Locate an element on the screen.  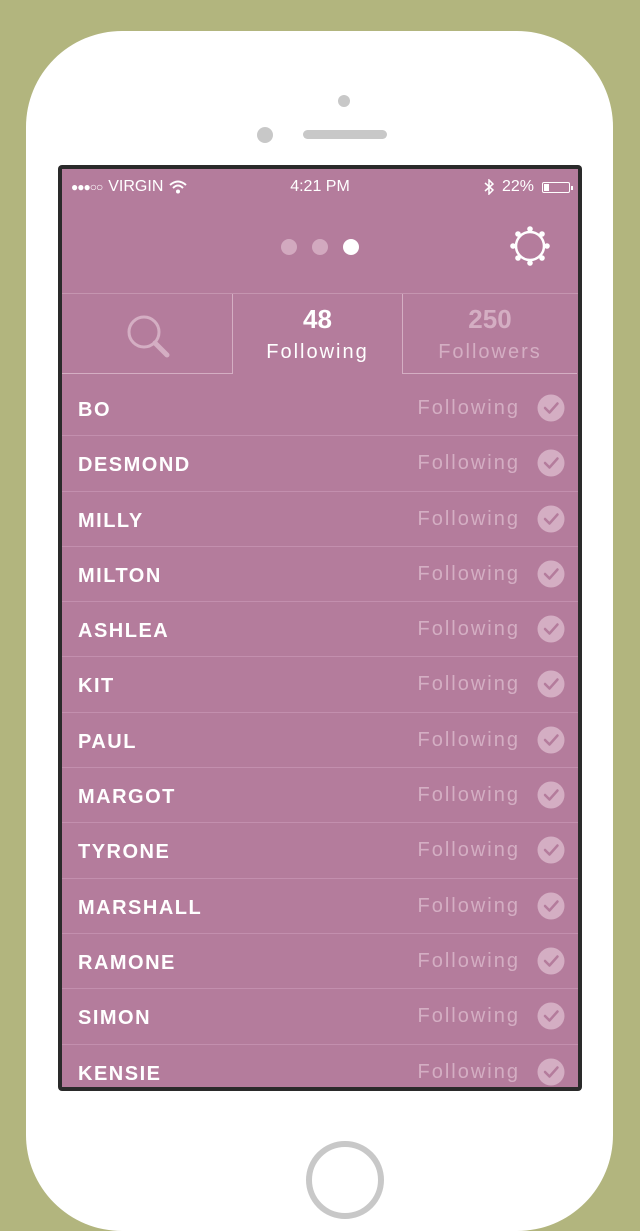
proximity-sensor is located at coordinates (265, 135).